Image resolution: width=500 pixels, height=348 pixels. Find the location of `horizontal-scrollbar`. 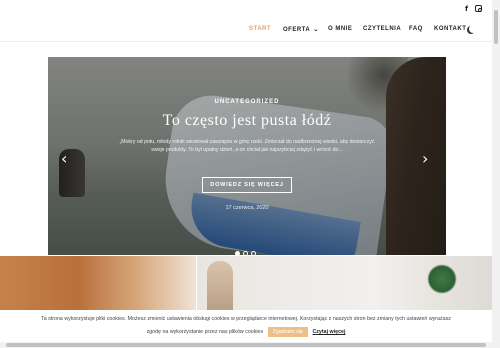

horizontal-scrollbar is located at coordinates (246, 345).